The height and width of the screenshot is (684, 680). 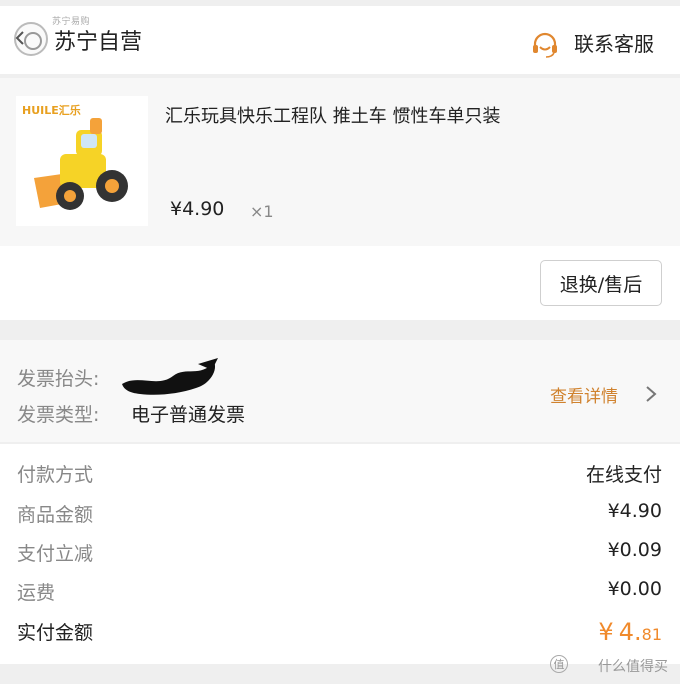 I want to click on invoice-type-value: 电子普通发票, so click(x=188, y=415).